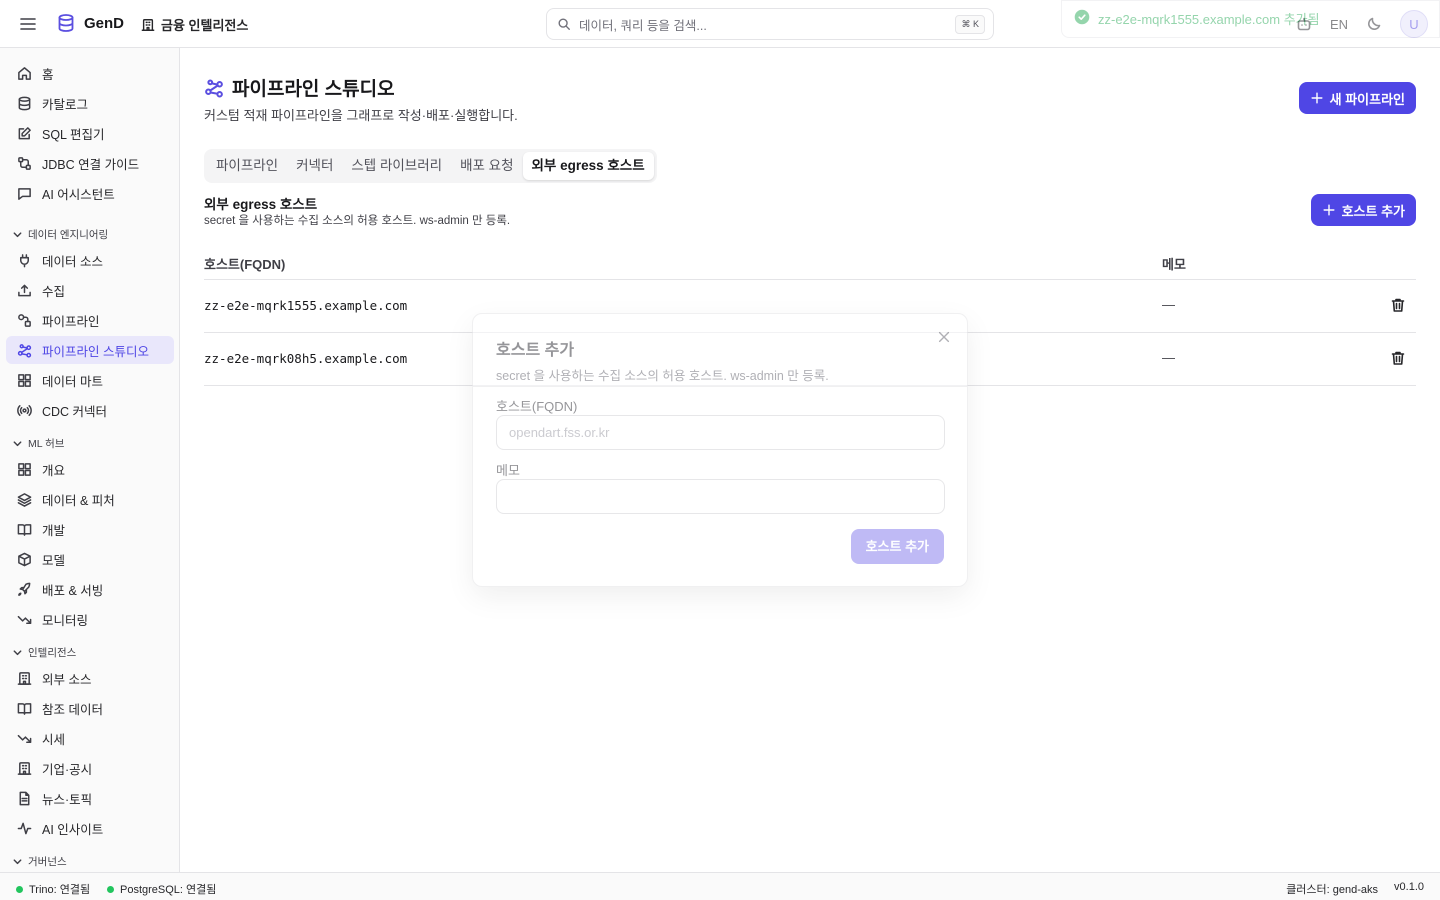  Describe the element at coordinates (68, 235) in the screenshot. I see `sidebar-group-label: 데이터 엔지니어링` at that location.